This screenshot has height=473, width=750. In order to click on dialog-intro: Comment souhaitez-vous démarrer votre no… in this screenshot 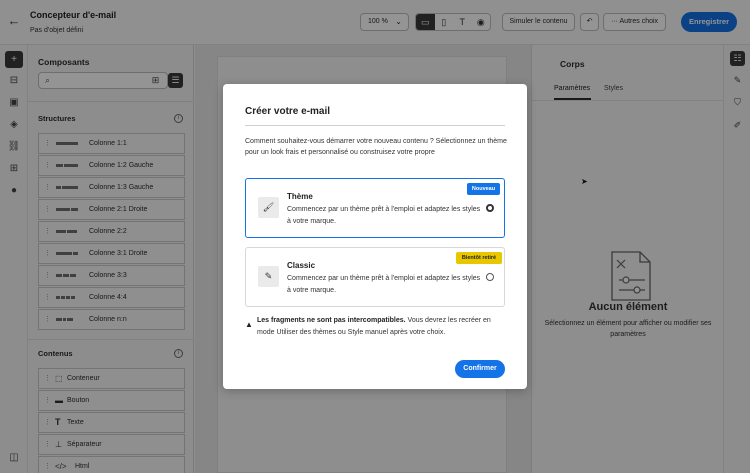, I will do `click(376, 147)`.